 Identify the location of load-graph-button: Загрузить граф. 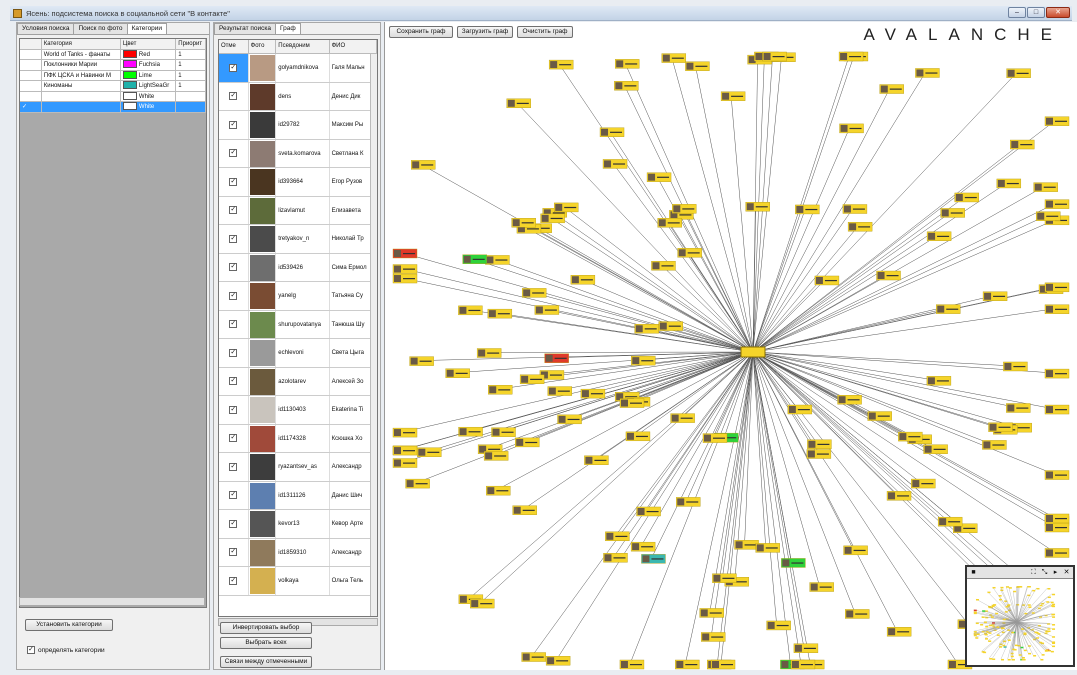
(485, 32).